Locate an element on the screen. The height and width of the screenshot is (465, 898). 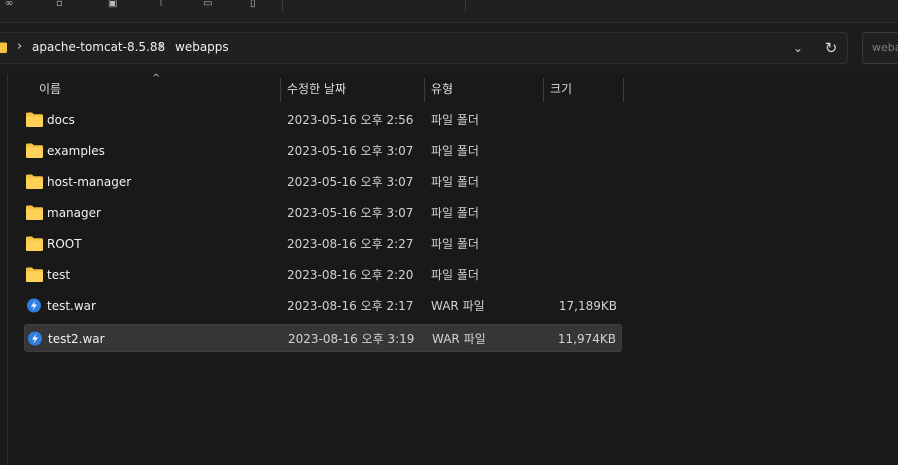
table-row: examples 2023-05-16 오후 3:07 파일 폴더 is located at coordinates (323, 151).